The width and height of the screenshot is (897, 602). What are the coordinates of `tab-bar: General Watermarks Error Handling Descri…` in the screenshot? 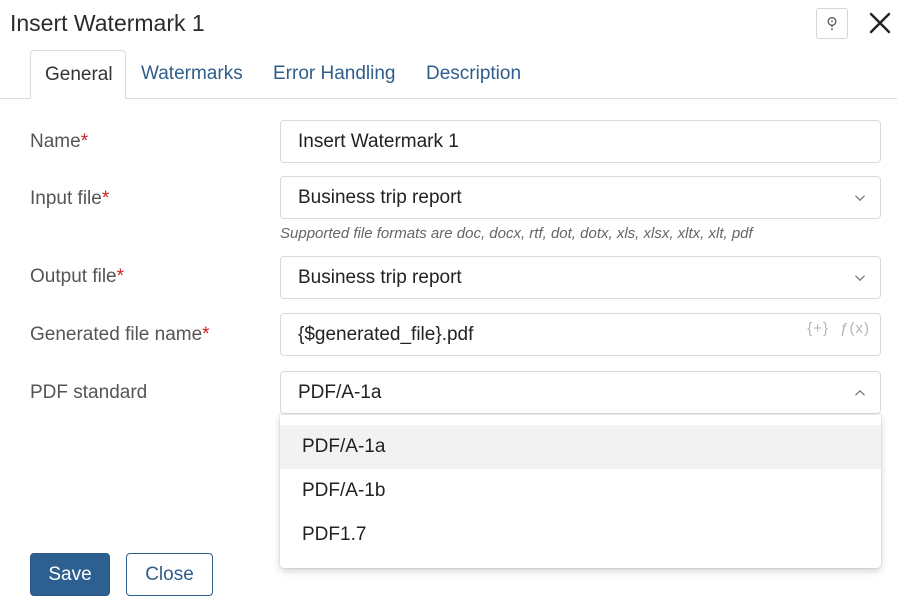 It's located at (448, 74).